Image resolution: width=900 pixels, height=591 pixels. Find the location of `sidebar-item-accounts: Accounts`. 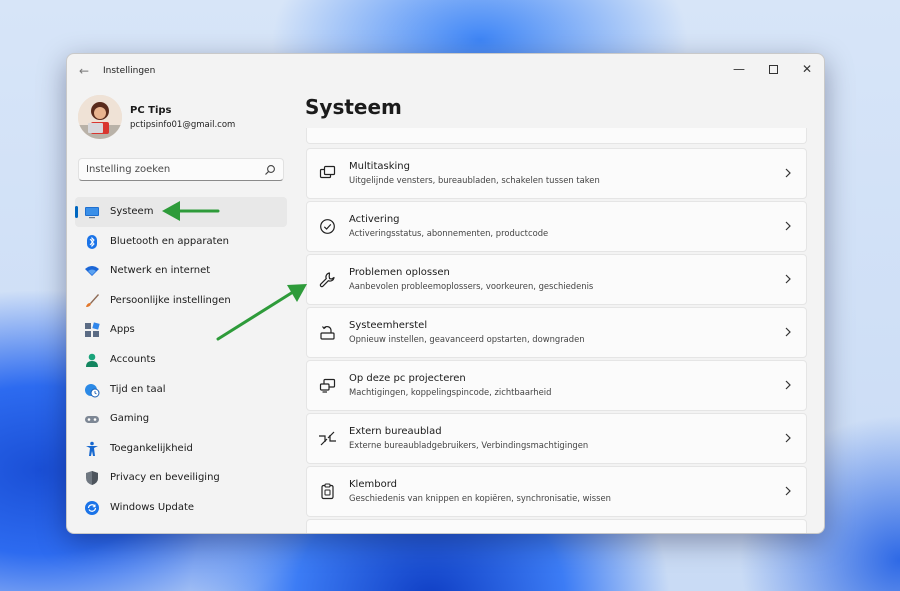

sidebar-item-accounts: Accounts is located at coordinates (181, 360).